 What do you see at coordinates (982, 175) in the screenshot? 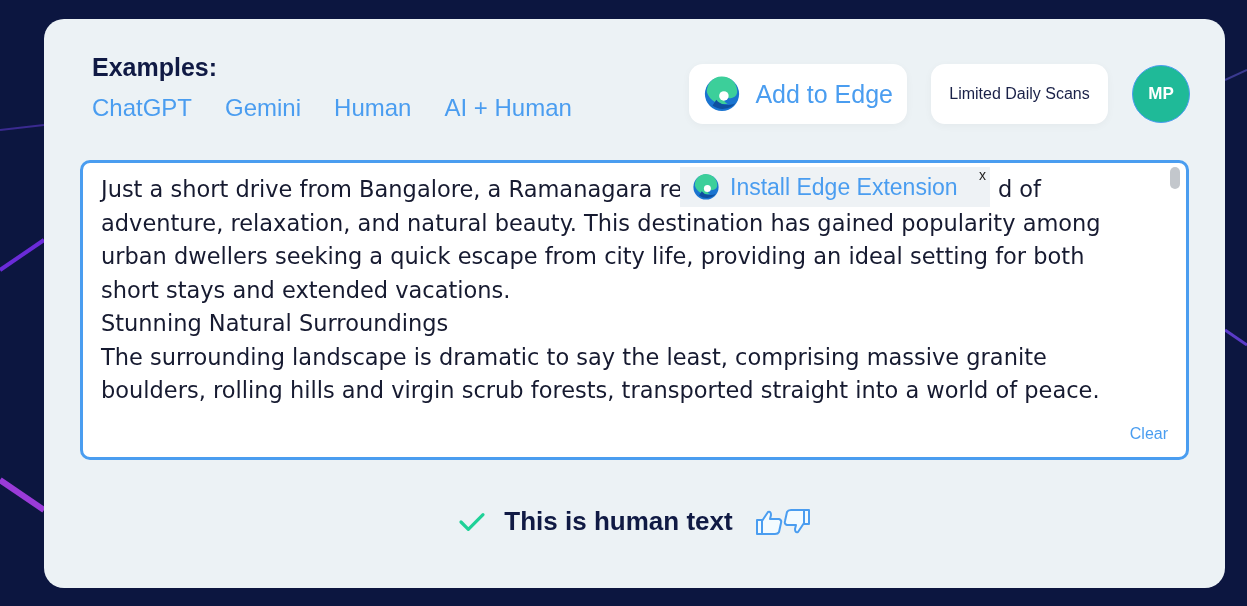
I see `close-button: x` at bounding box center [982, 175].